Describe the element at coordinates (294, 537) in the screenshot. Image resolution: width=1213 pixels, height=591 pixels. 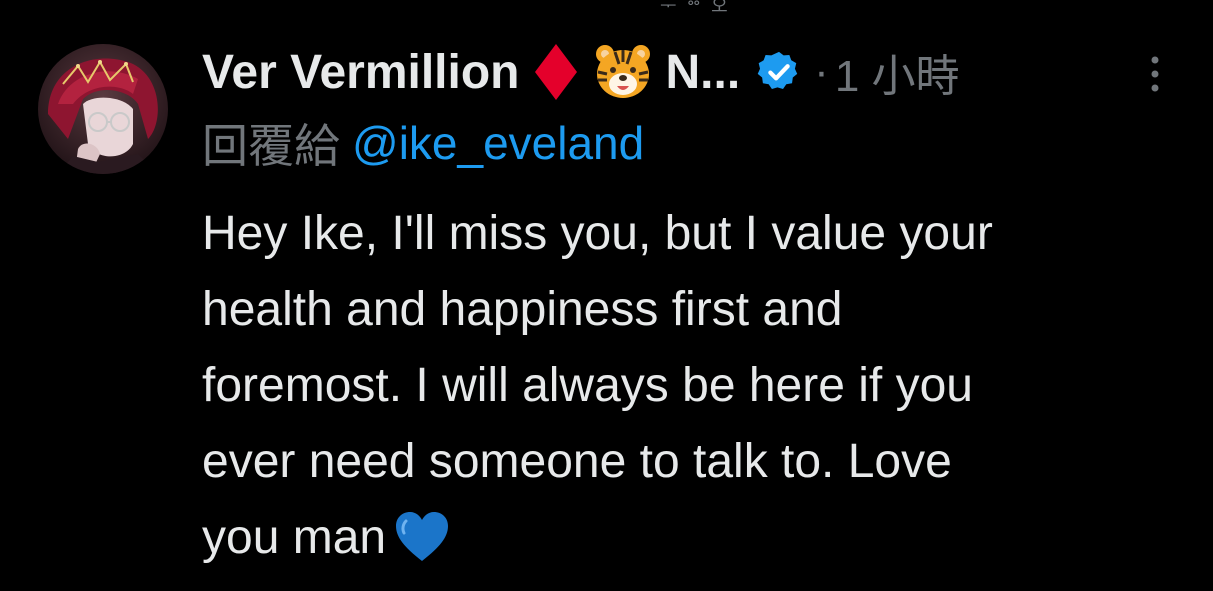
I see `tweet-text-line-end: you man` at that location.